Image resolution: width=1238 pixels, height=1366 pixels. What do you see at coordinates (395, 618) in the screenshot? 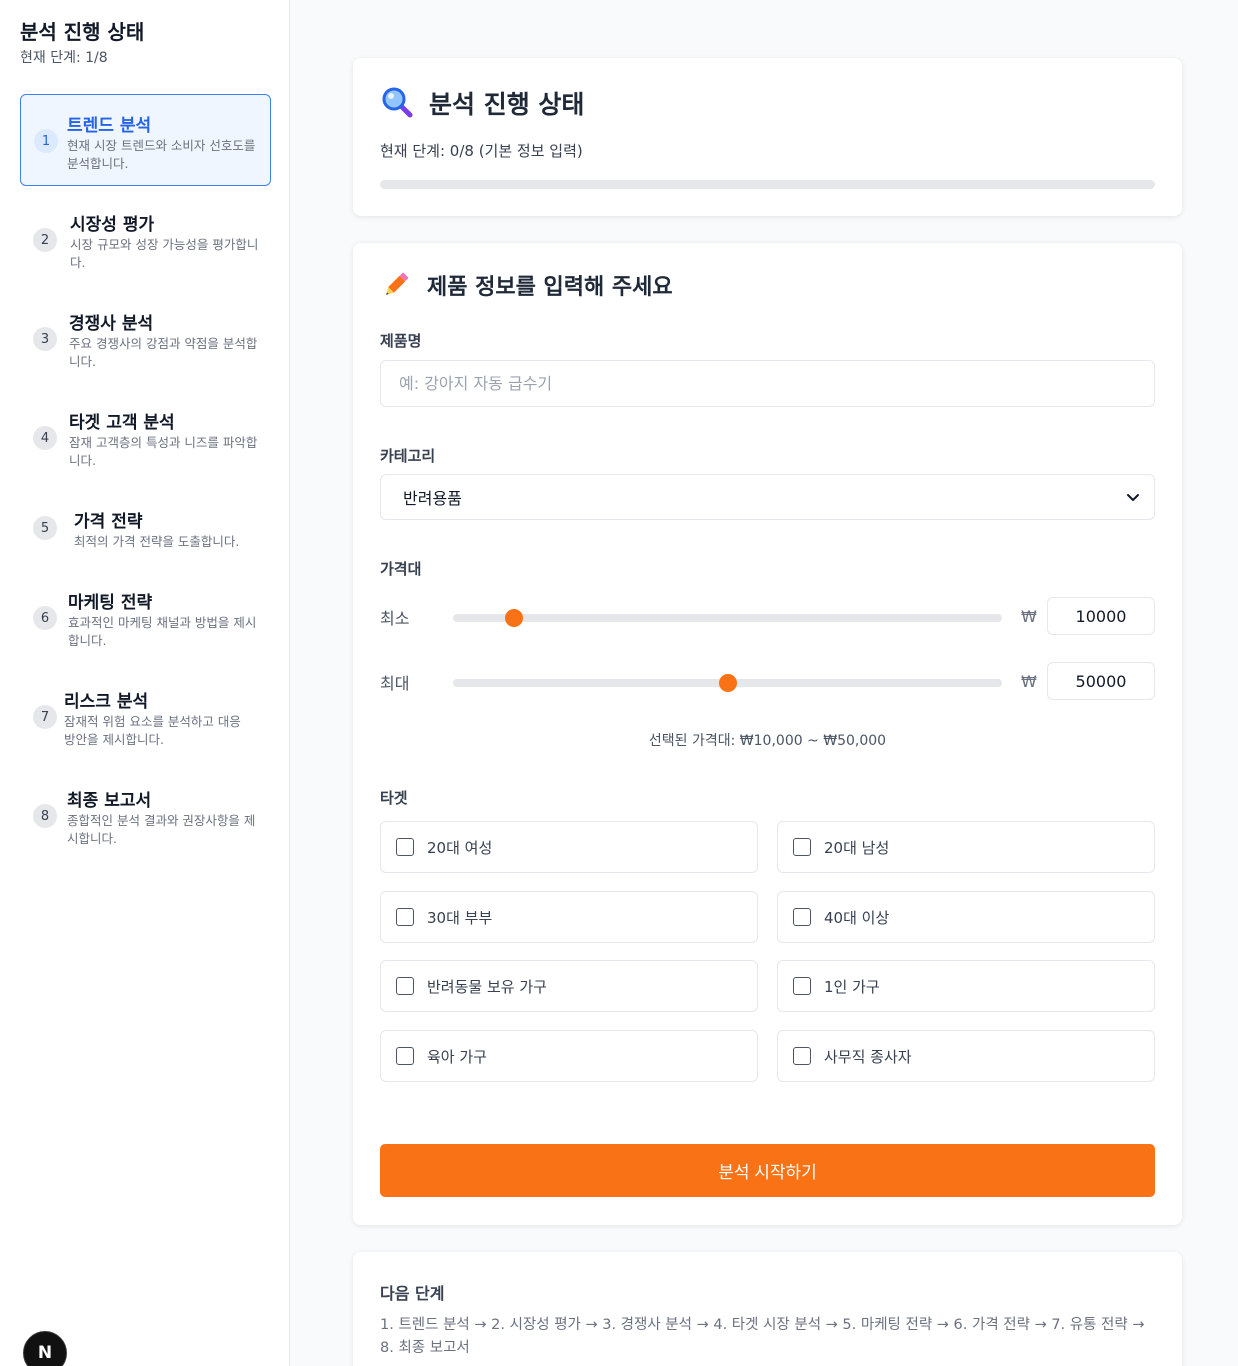
I see `min-price-label: 최소` at bounding box center [395, 618].